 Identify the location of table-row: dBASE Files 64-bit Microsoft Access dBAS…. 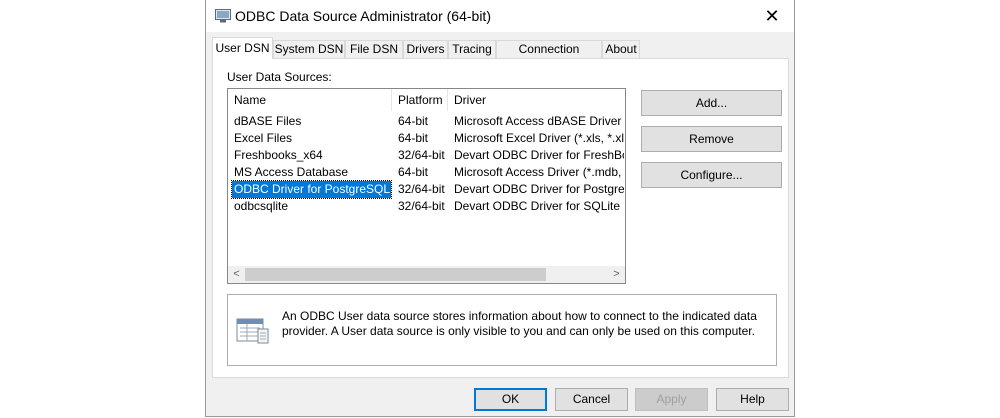
(426, 121).